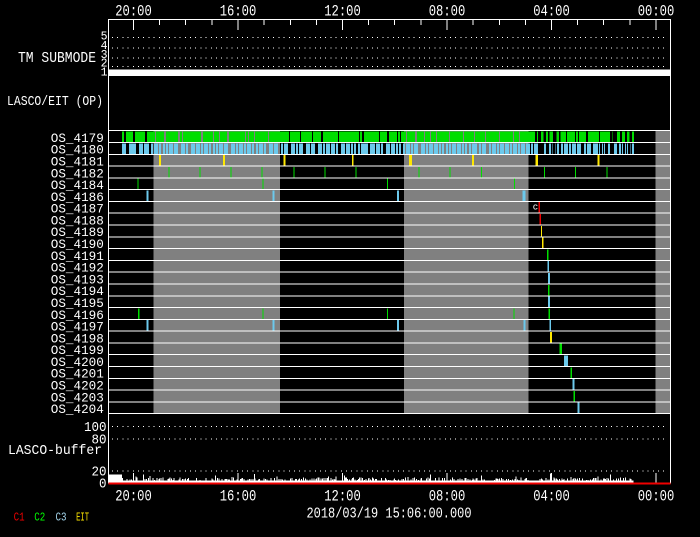 The width and height of the screenshot is (700, 537). What do you see at coordinates (104, 72) in the screenshot?
I see `svg-text: 1` at bounding box center [104, 72].